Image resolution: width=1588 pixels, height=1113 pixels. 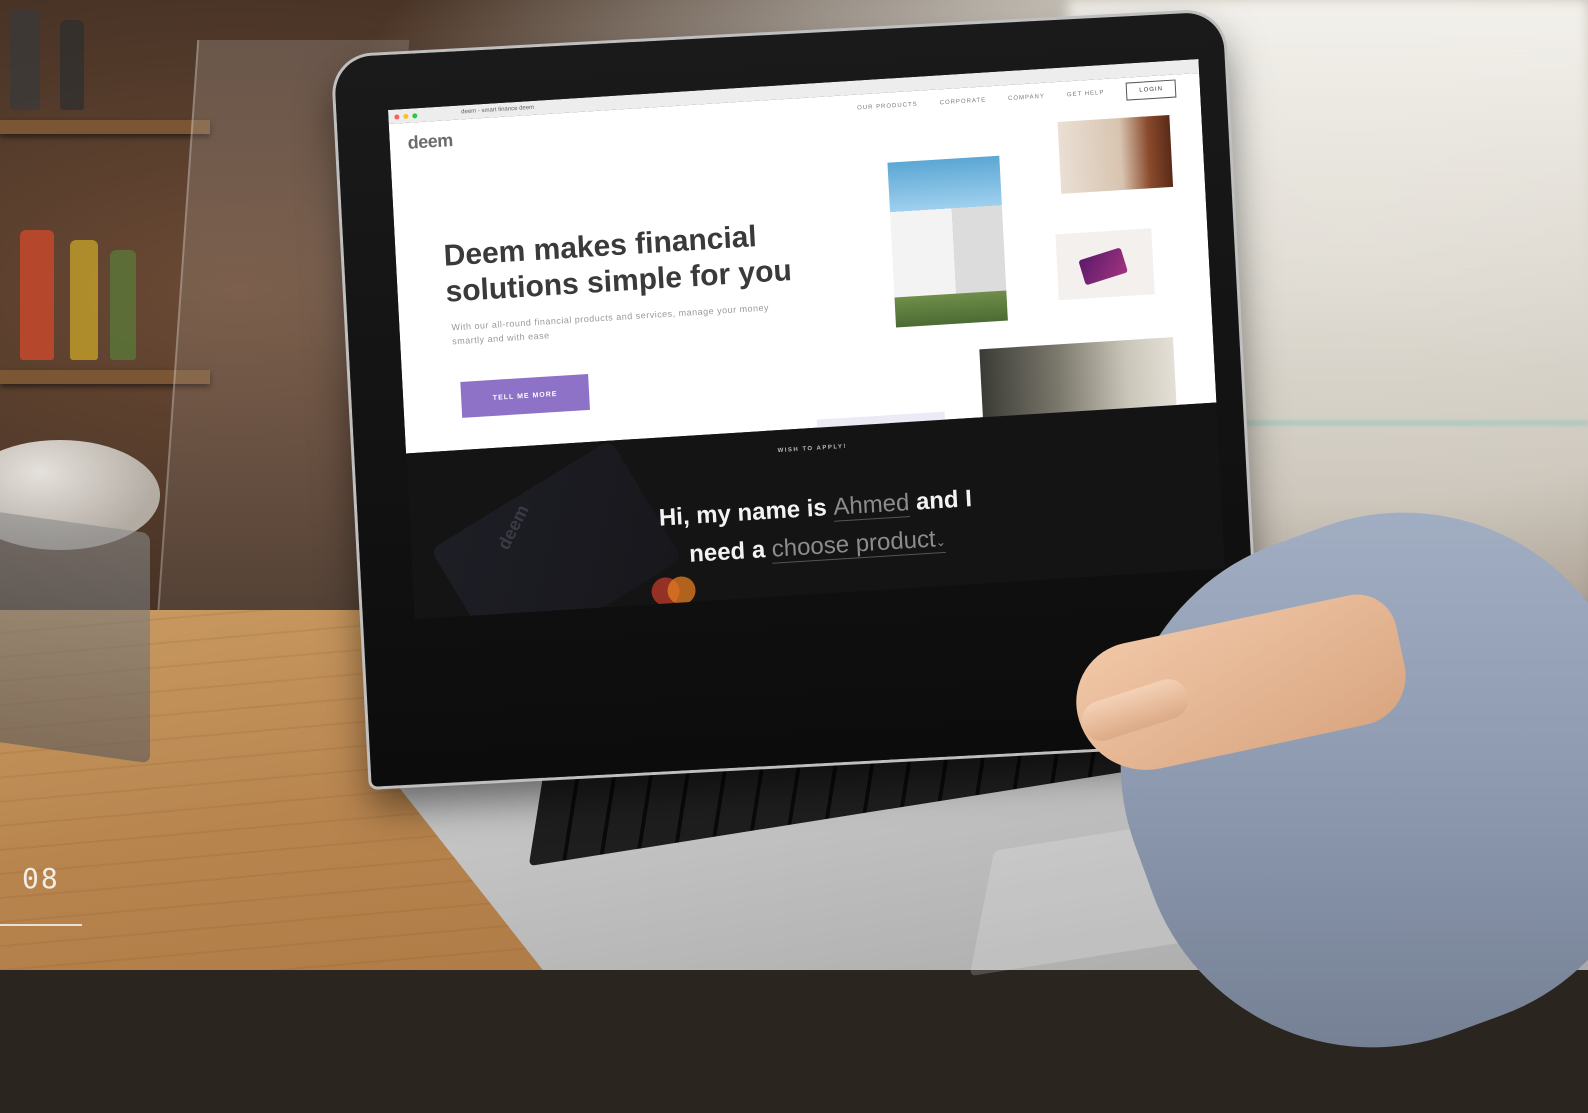 What do you see at coordinates (1115, 154) in the screenshot?
I see `woman-image` at bounding box center [1115, 154].